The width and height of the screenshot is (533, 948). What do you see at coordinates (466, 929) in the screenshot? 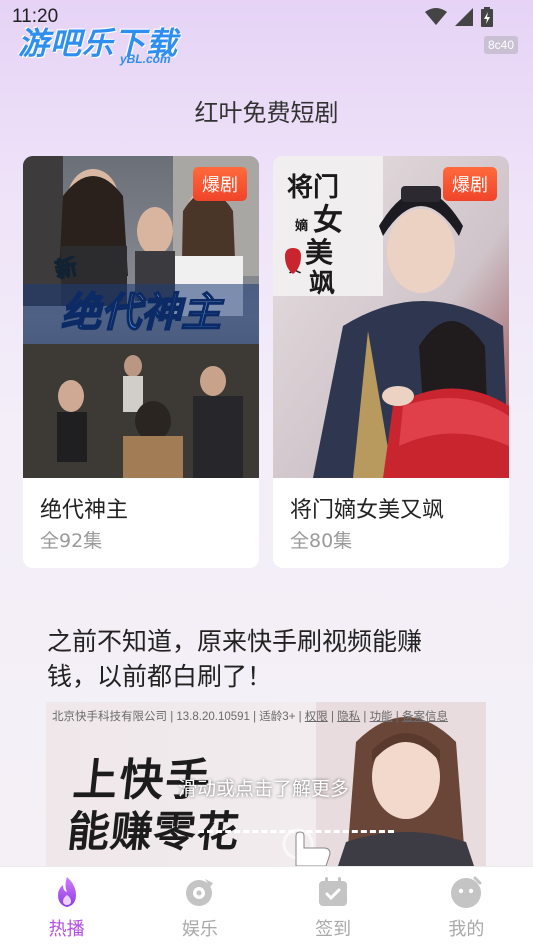
I see `nav-label: 我的` at bounding box center [466, 929].